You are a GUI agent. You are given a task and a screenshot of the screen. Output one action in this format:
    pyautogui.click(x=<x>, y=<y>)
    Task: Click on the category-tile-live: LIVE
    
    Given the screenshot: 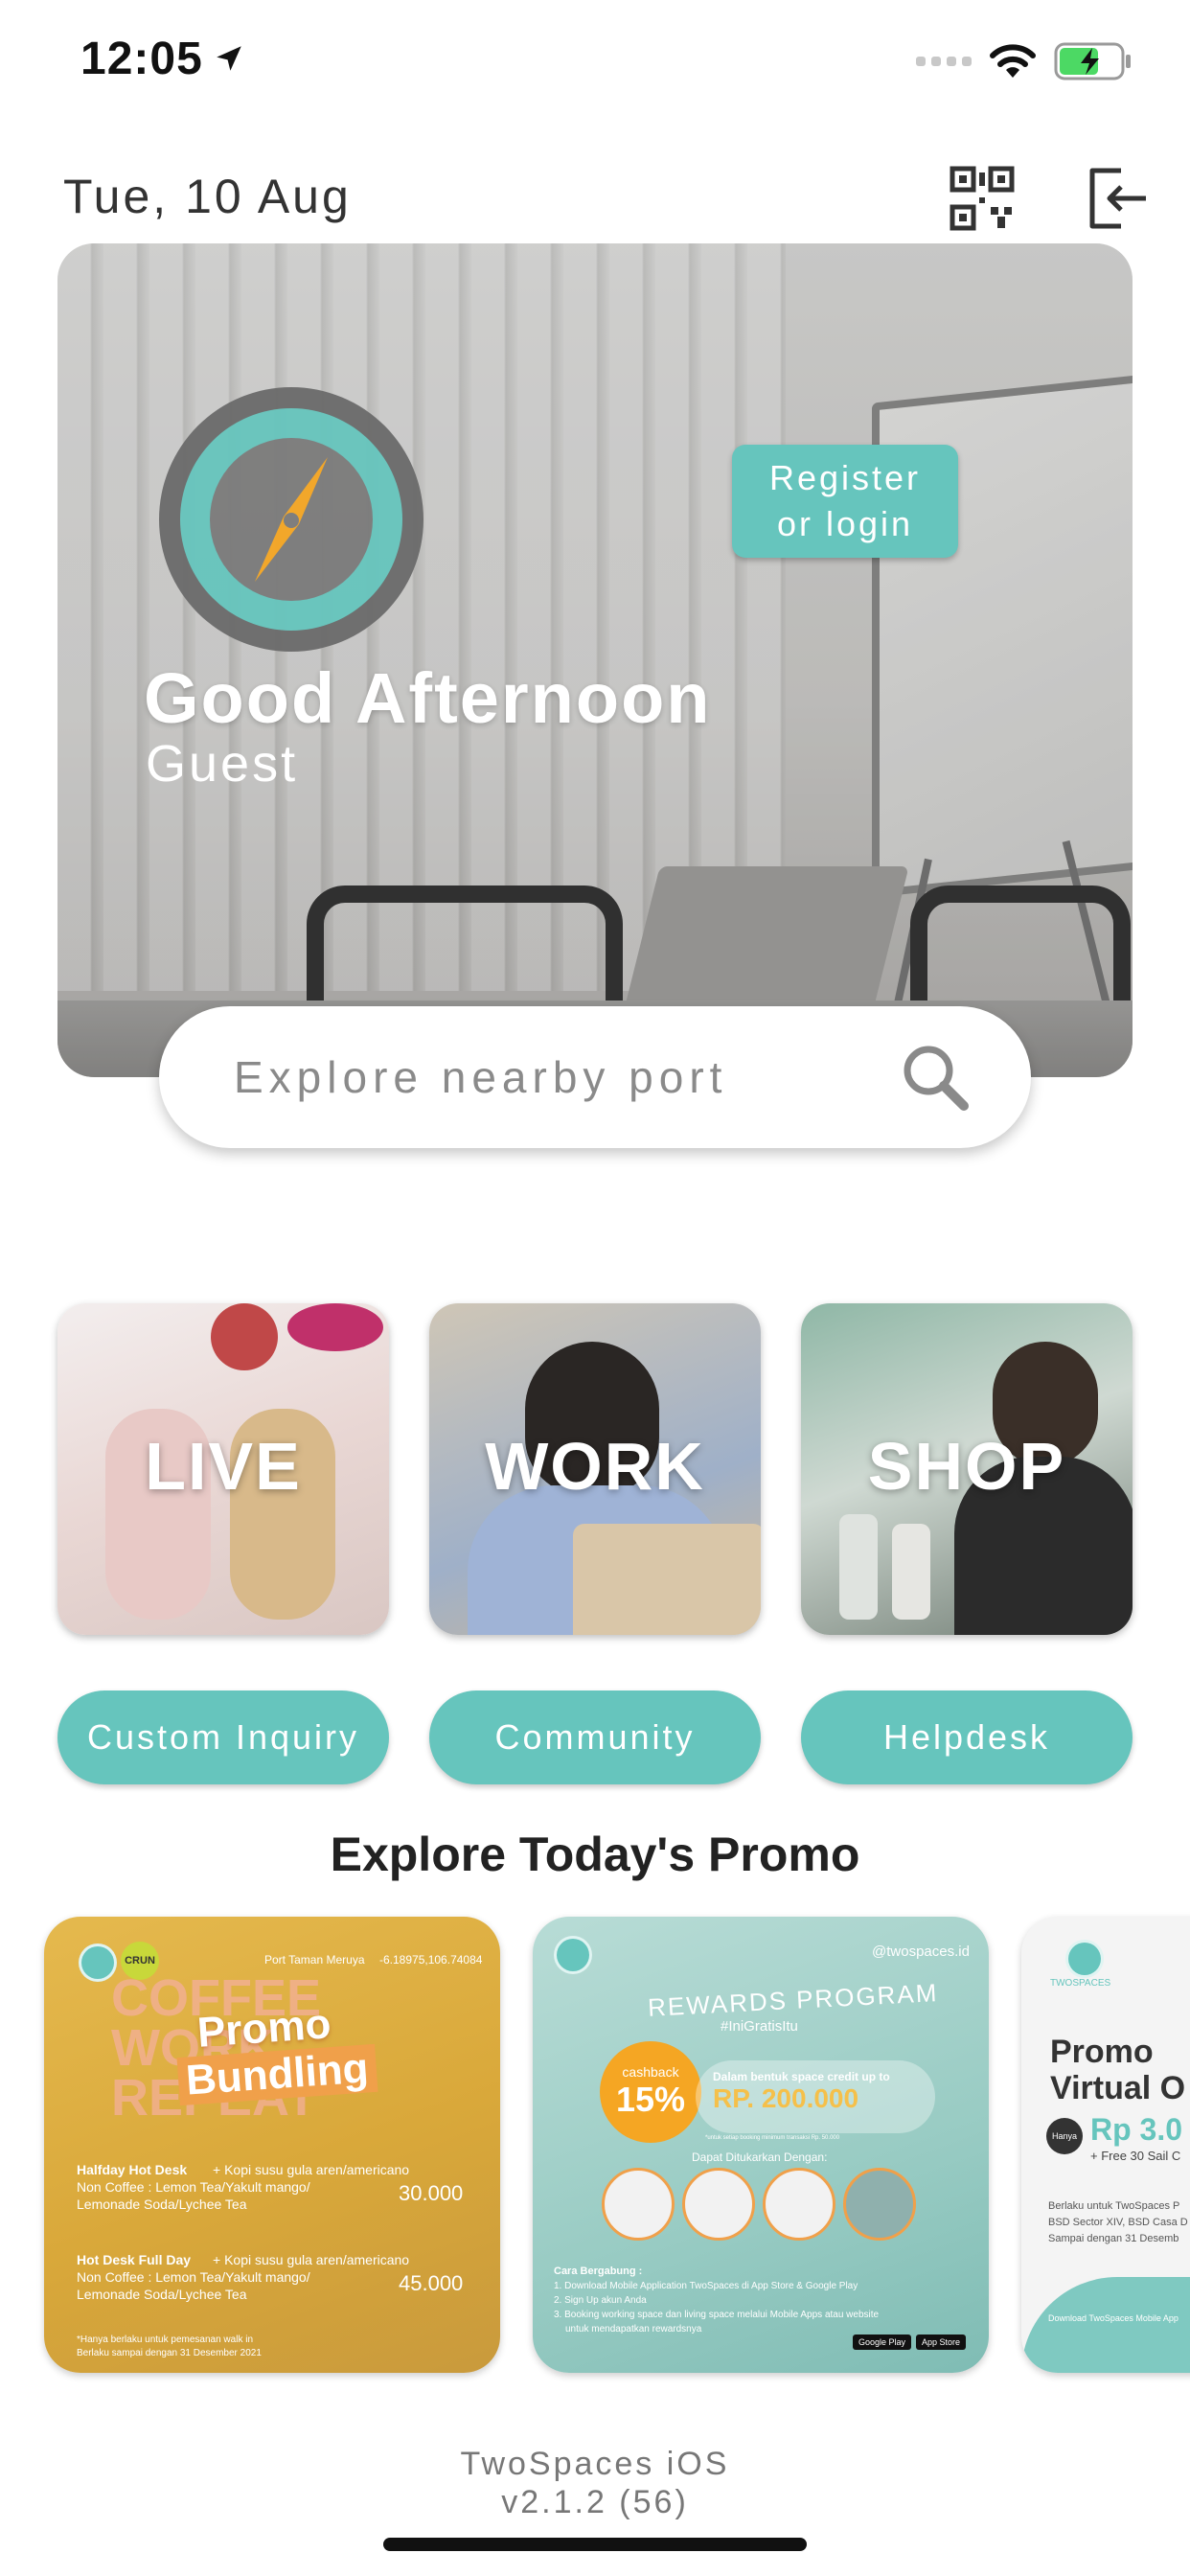 What is the action you would take?
    pyautogui.click(x=223, y=1469)
    